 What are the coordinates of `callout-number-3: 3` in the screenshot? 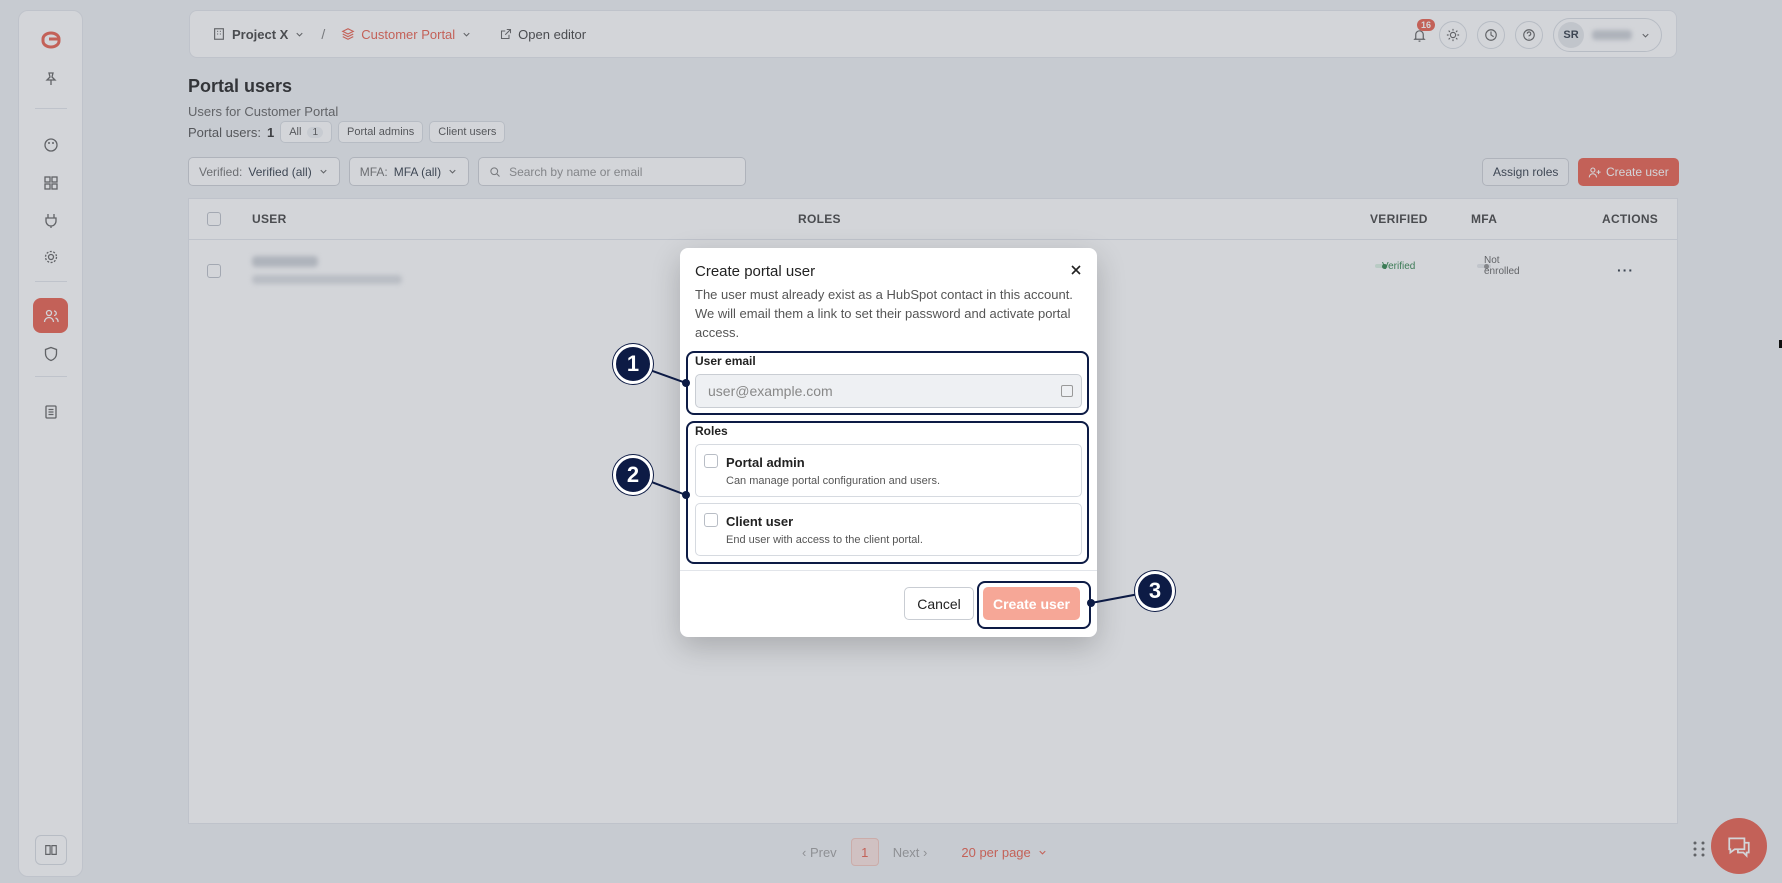 It's located at (1155, 591).